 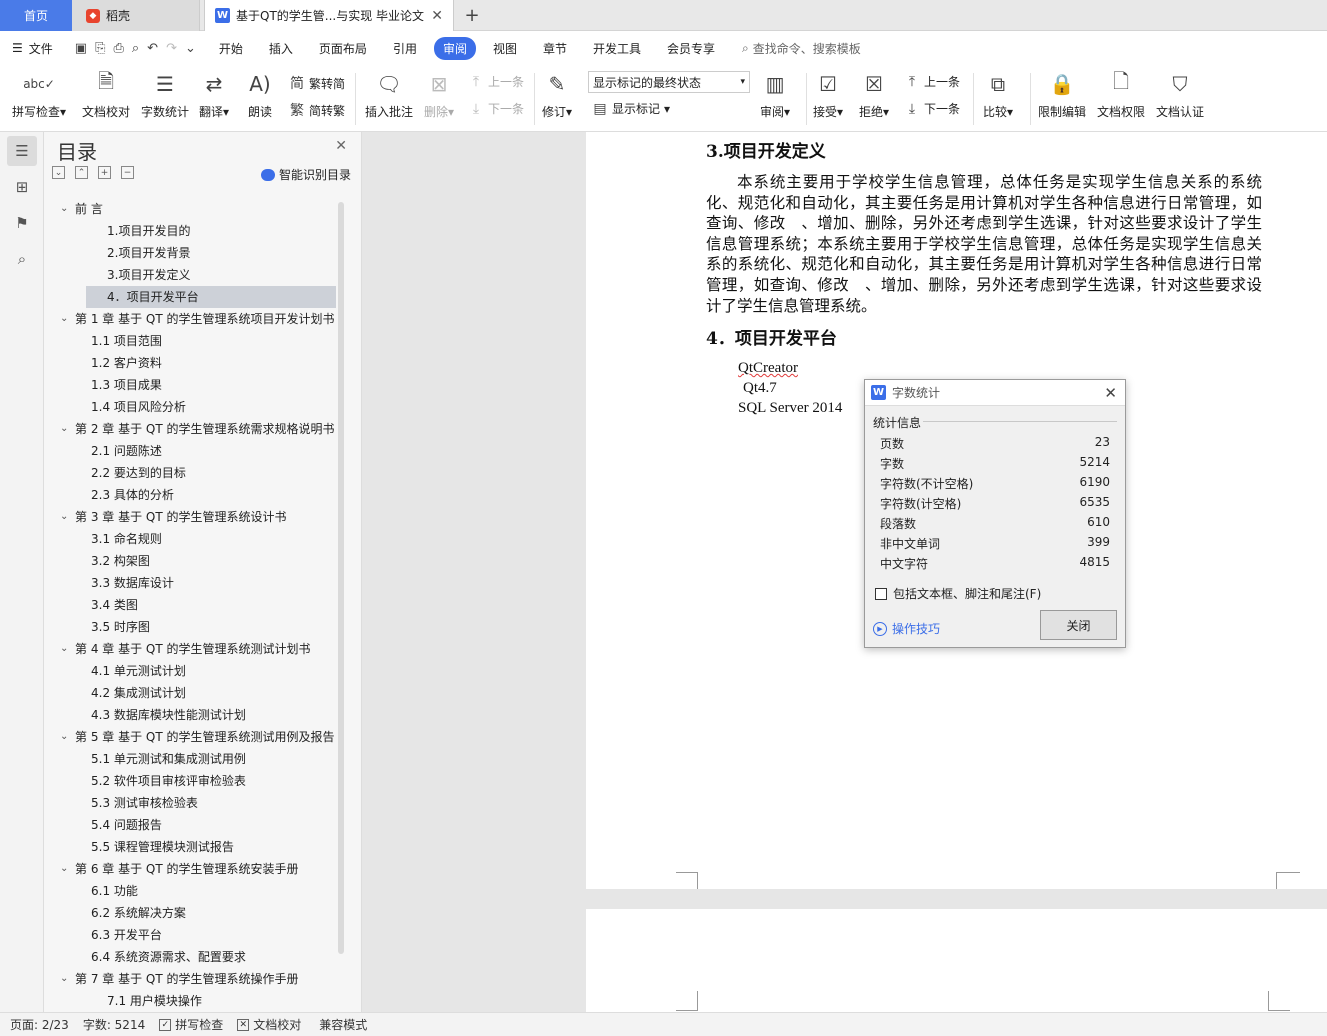 What do you see at coordinates (211, 297) in the screenshot?
I see `toc-item: 4．项目开发平台` at bounding box center [211, 297].